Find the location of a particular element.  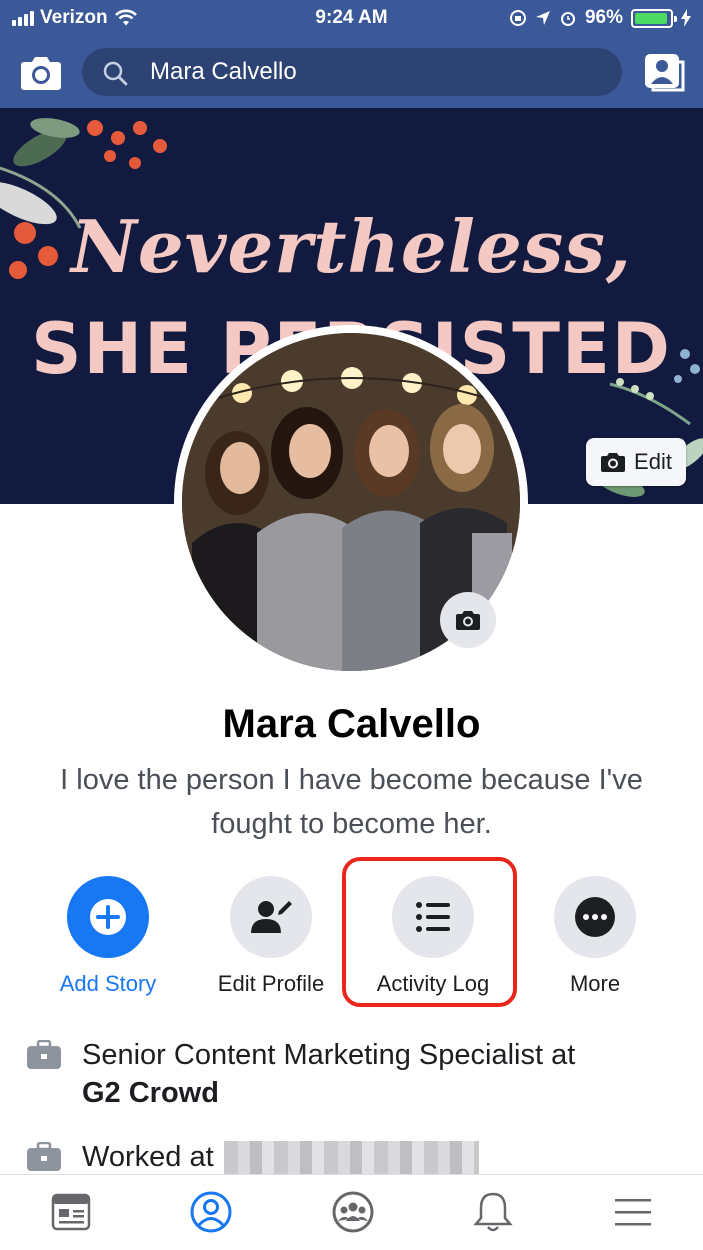

add-story-circle is located at coordinates (108, 917).